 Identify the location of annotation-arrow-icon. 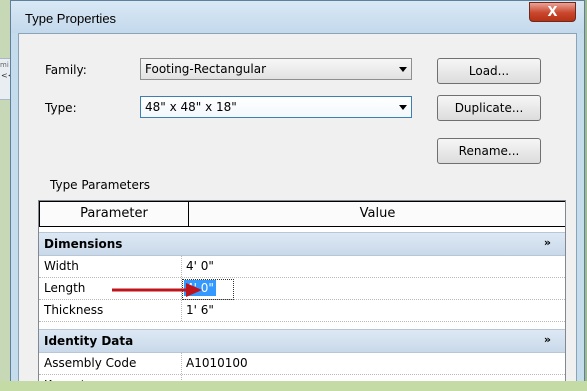
(157, 290).